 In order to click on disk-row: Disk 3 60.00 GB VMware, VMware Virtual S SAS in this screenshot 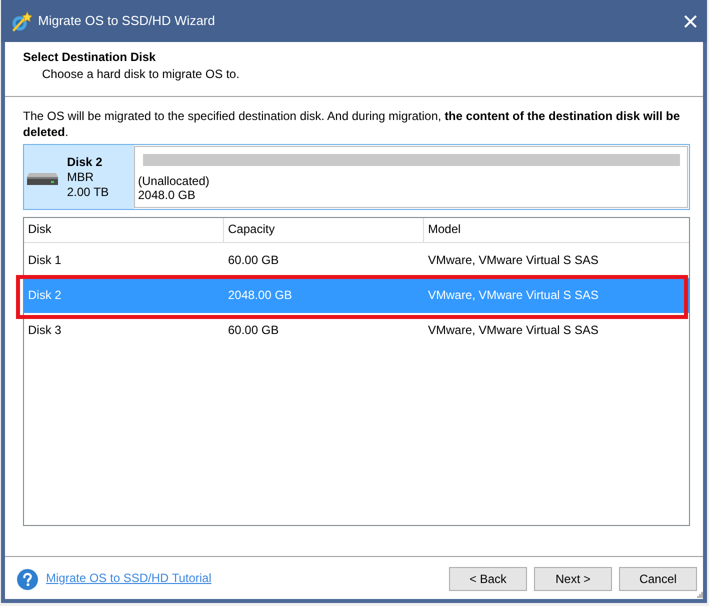, I will do `click(356, 330)`.